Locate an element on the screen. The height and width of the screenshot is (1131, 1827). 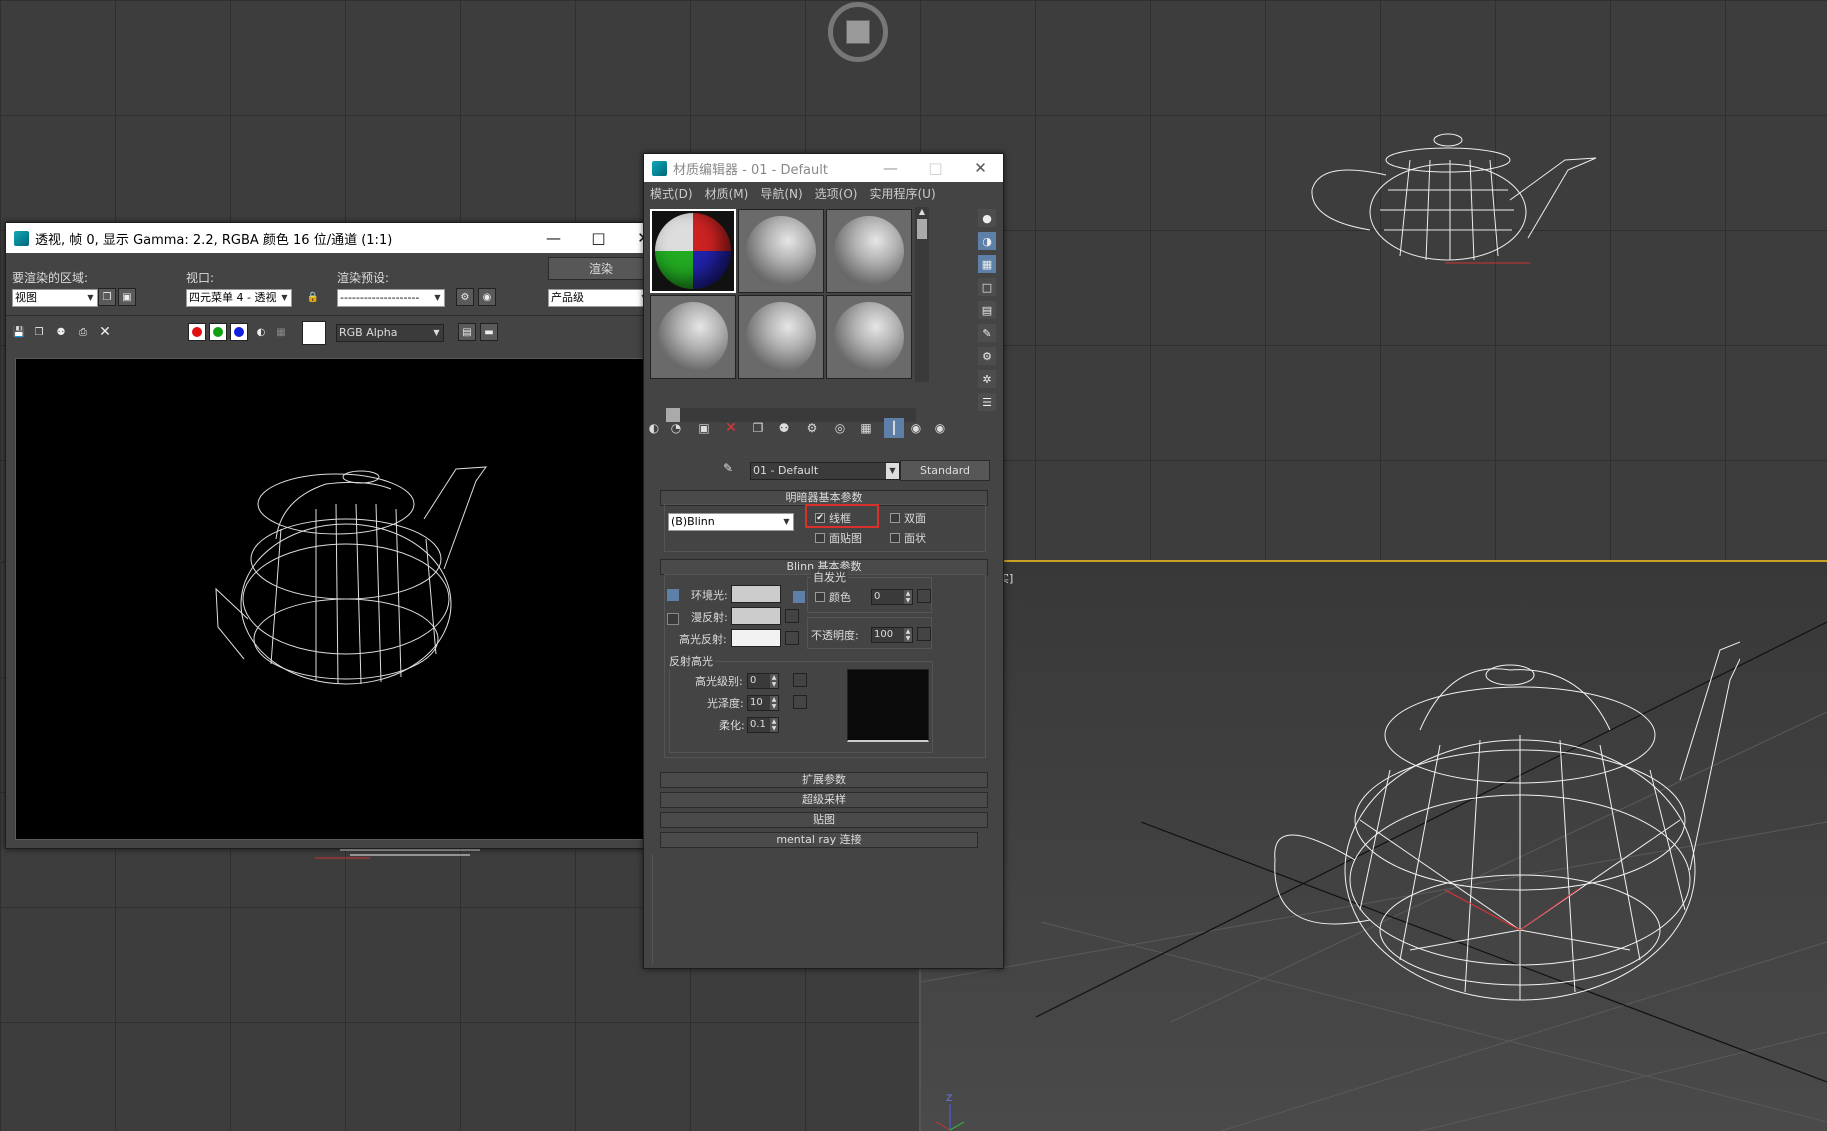
show-end-result-icon: ┃ is located at coordinates (894, 428).